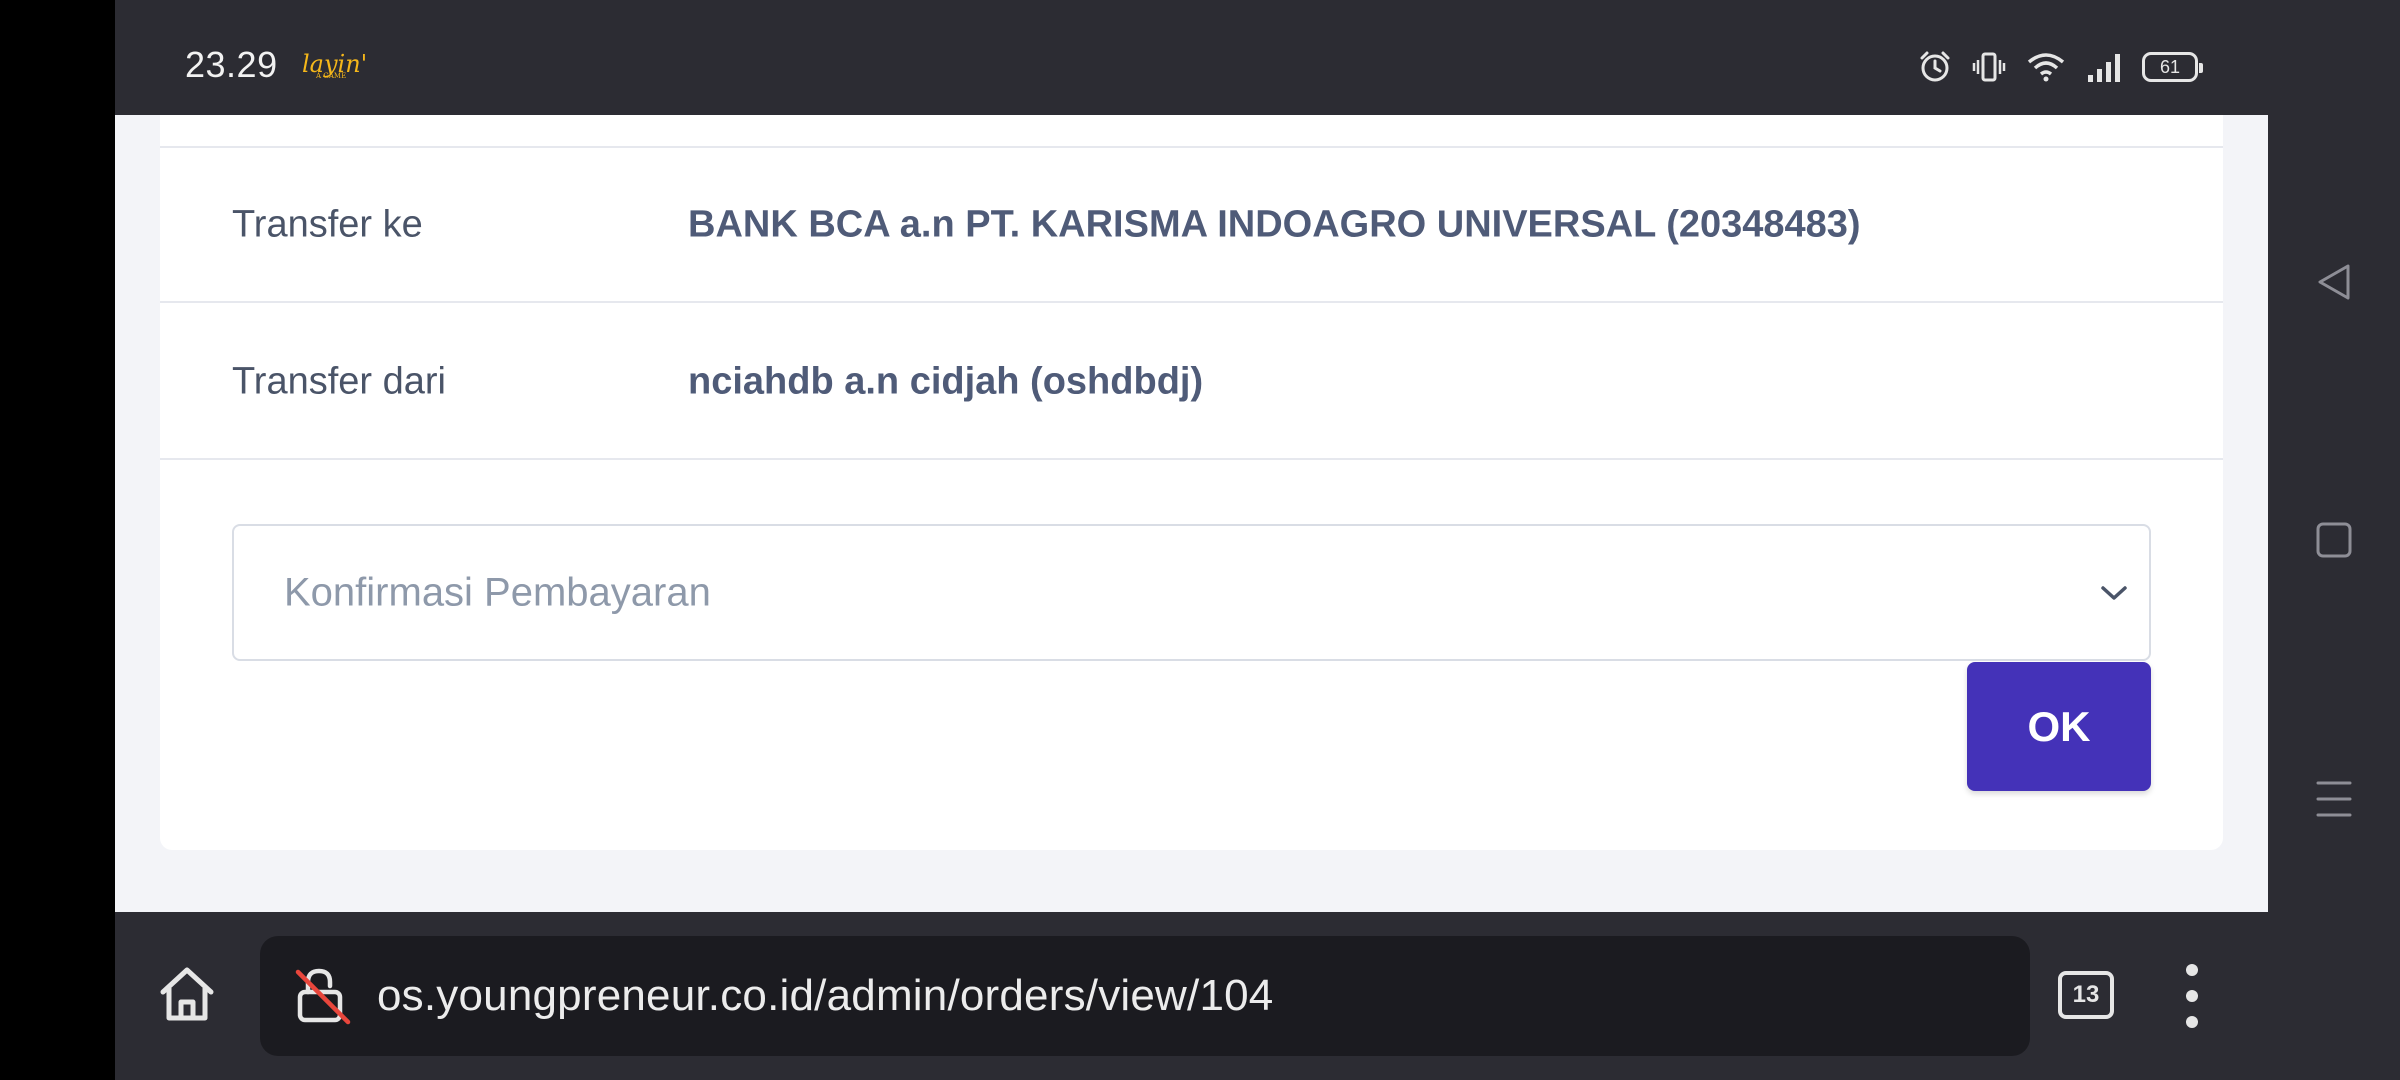  I want to click on system-navigation-bar, so click(2334, 540).